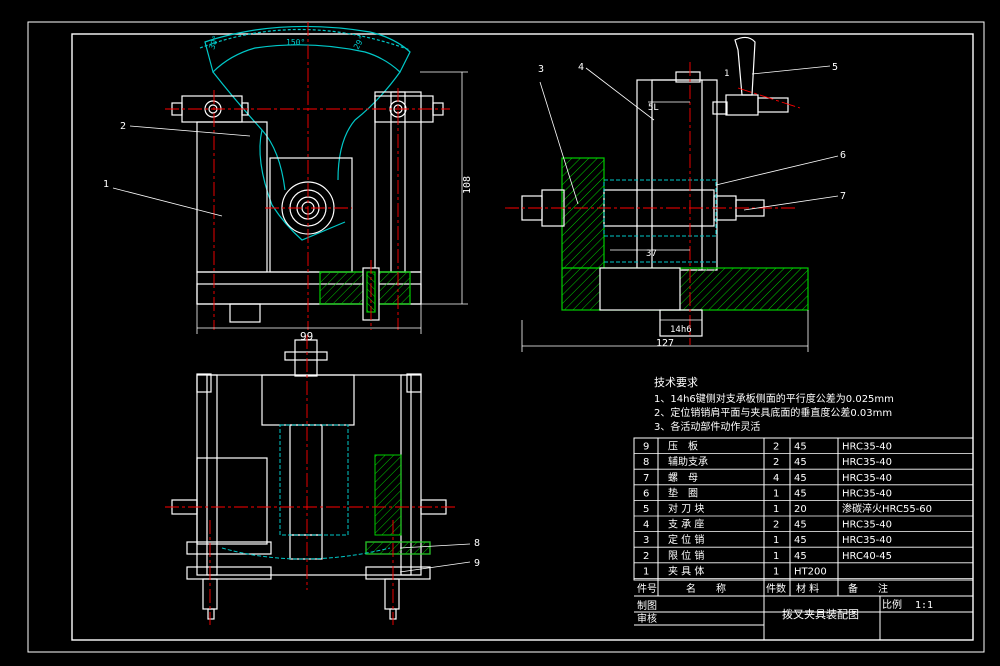 The width and height of the screenshot is (1000, 666). What do you see at coordinates (776, 588) in the screenshot?
I see `header-qty: 件数` at bounding box center [776, 588].